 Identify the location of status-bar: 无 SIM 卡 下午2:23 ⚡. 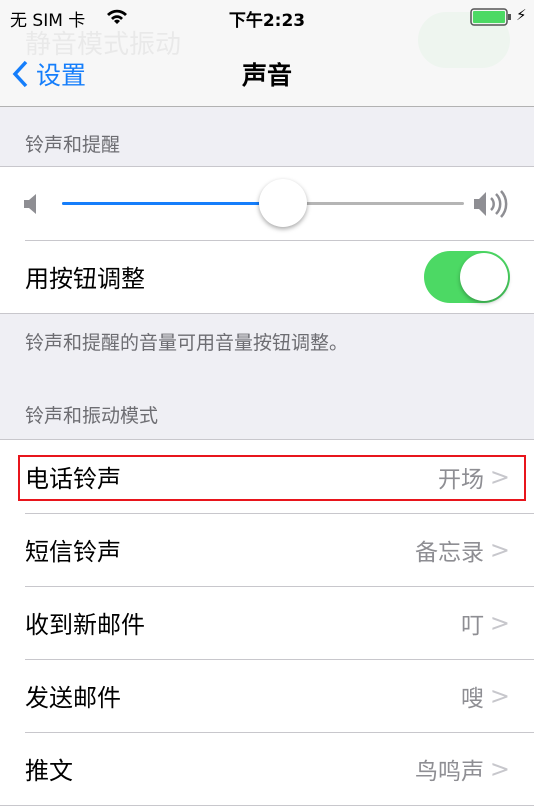
(267, 18).